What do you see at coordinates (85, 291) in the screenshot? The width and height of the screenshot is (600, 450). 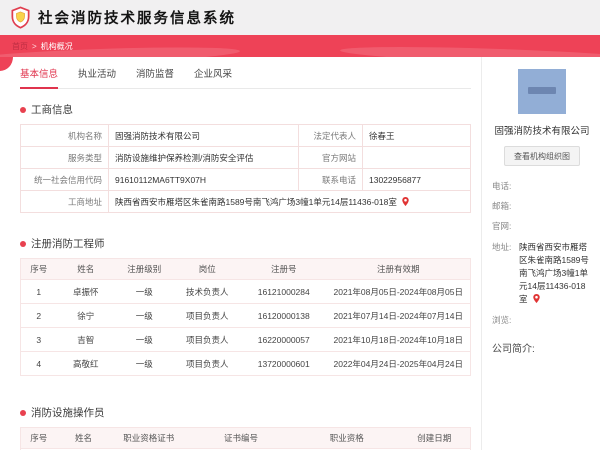 I see `cell: 卓振怀` at bounding box center [85, 291].